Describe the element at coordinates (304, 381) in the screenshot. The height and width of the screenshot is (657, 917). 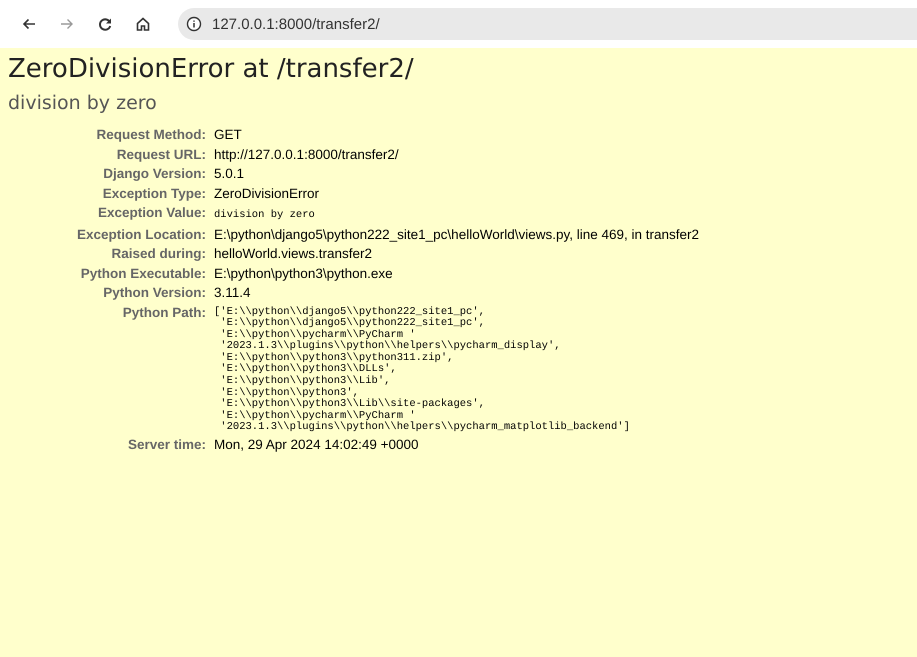
I see `path-line: 'E:\\python\\python3\\Lib',` at that location.